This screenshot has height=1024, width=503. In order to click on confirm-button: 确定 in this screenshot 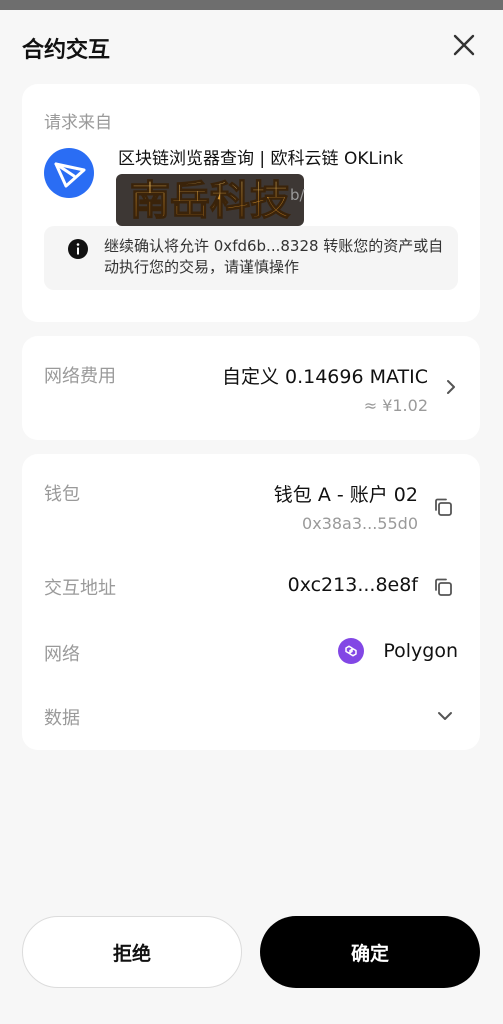, I will do `click(370, 952)`.